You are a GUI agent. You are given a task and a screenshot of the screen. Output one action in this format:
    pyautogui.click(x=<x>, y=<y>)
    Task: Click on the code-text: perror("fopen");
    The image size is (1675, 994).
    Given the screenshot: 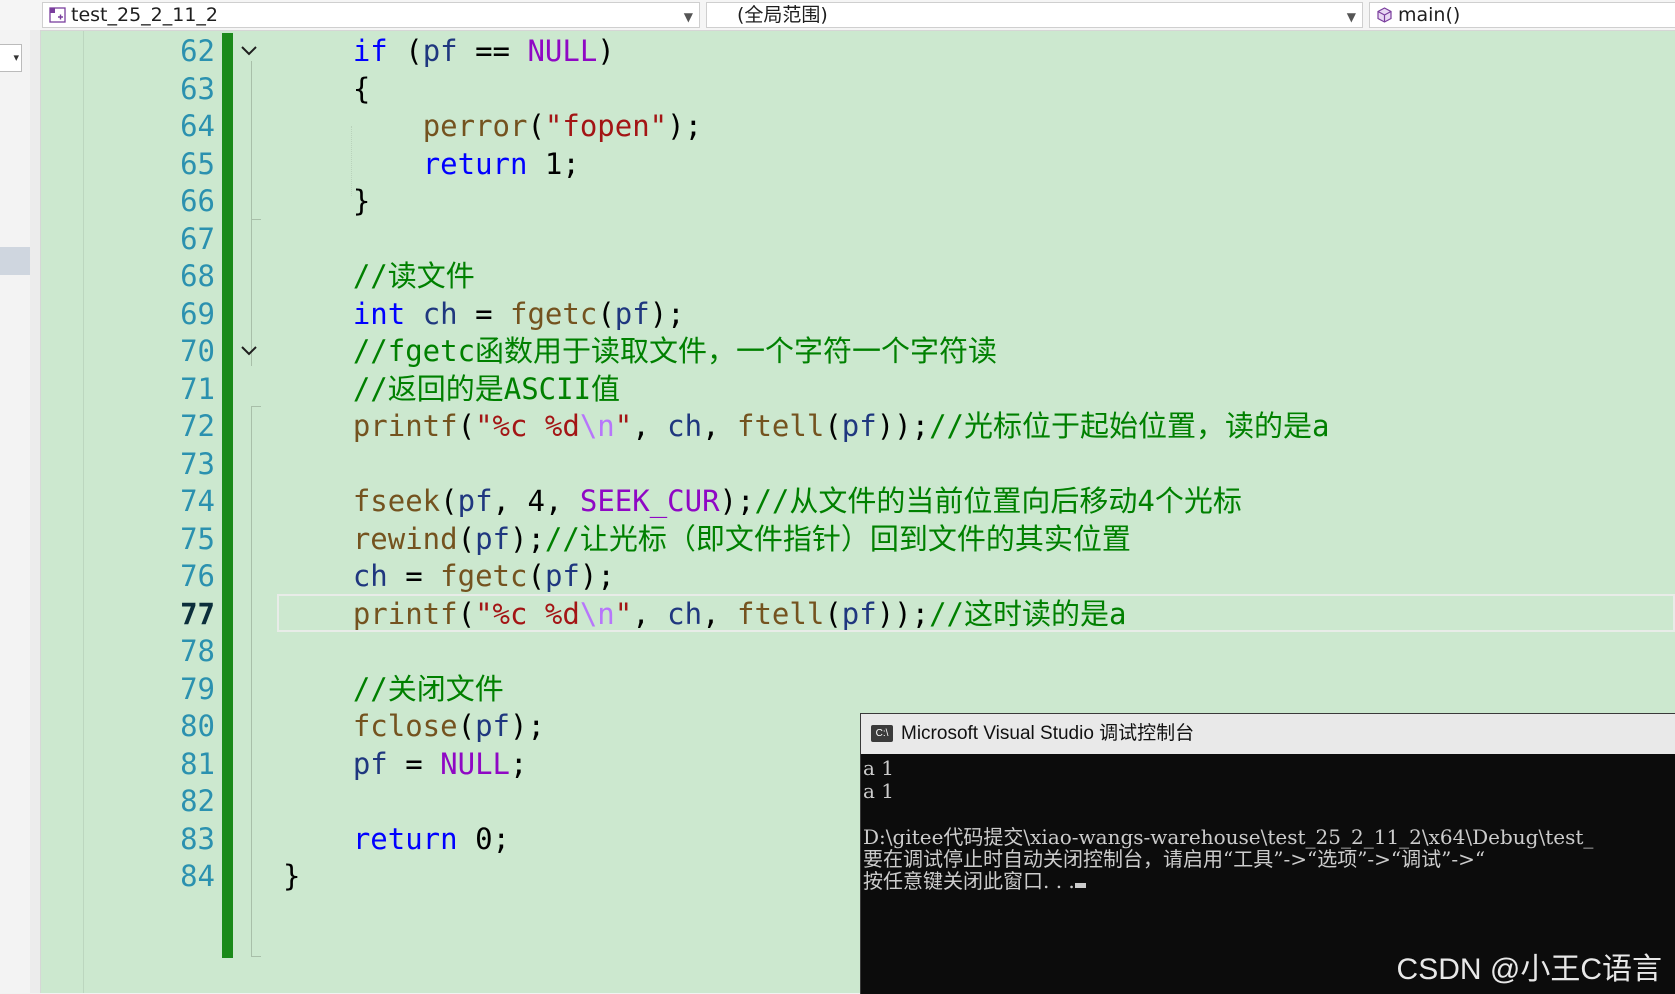 What is the action you would take?
    pyautogui.click(x=492, y=126)
    